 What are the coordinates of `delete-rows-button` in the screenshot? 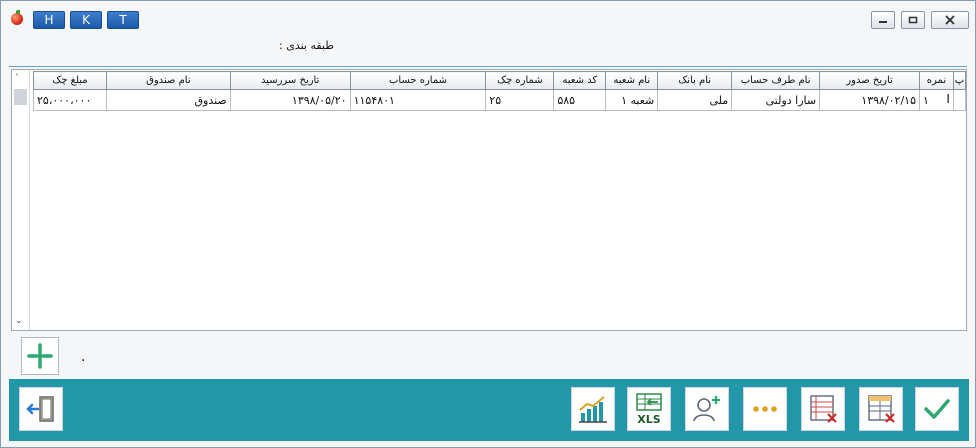 It's located at (823, 409).